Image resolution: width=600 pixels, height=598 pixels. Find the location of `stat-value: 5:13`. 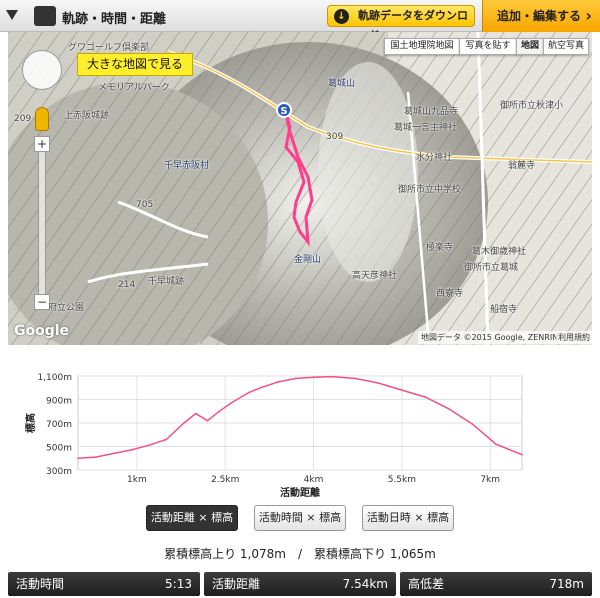

stat-value: 5:13 is located at coordinates (178, 584).